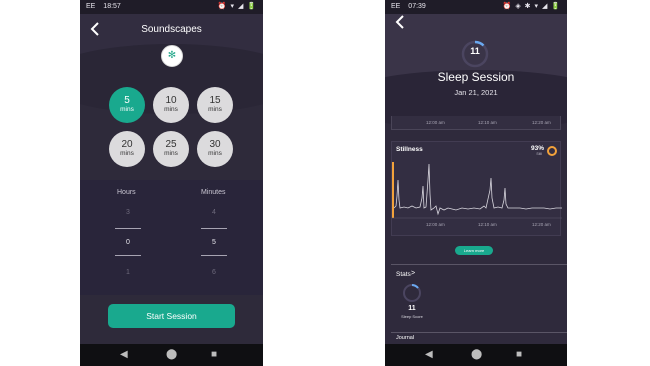  I want to click on duration-5-button: 5 mins, so click(127, 105).